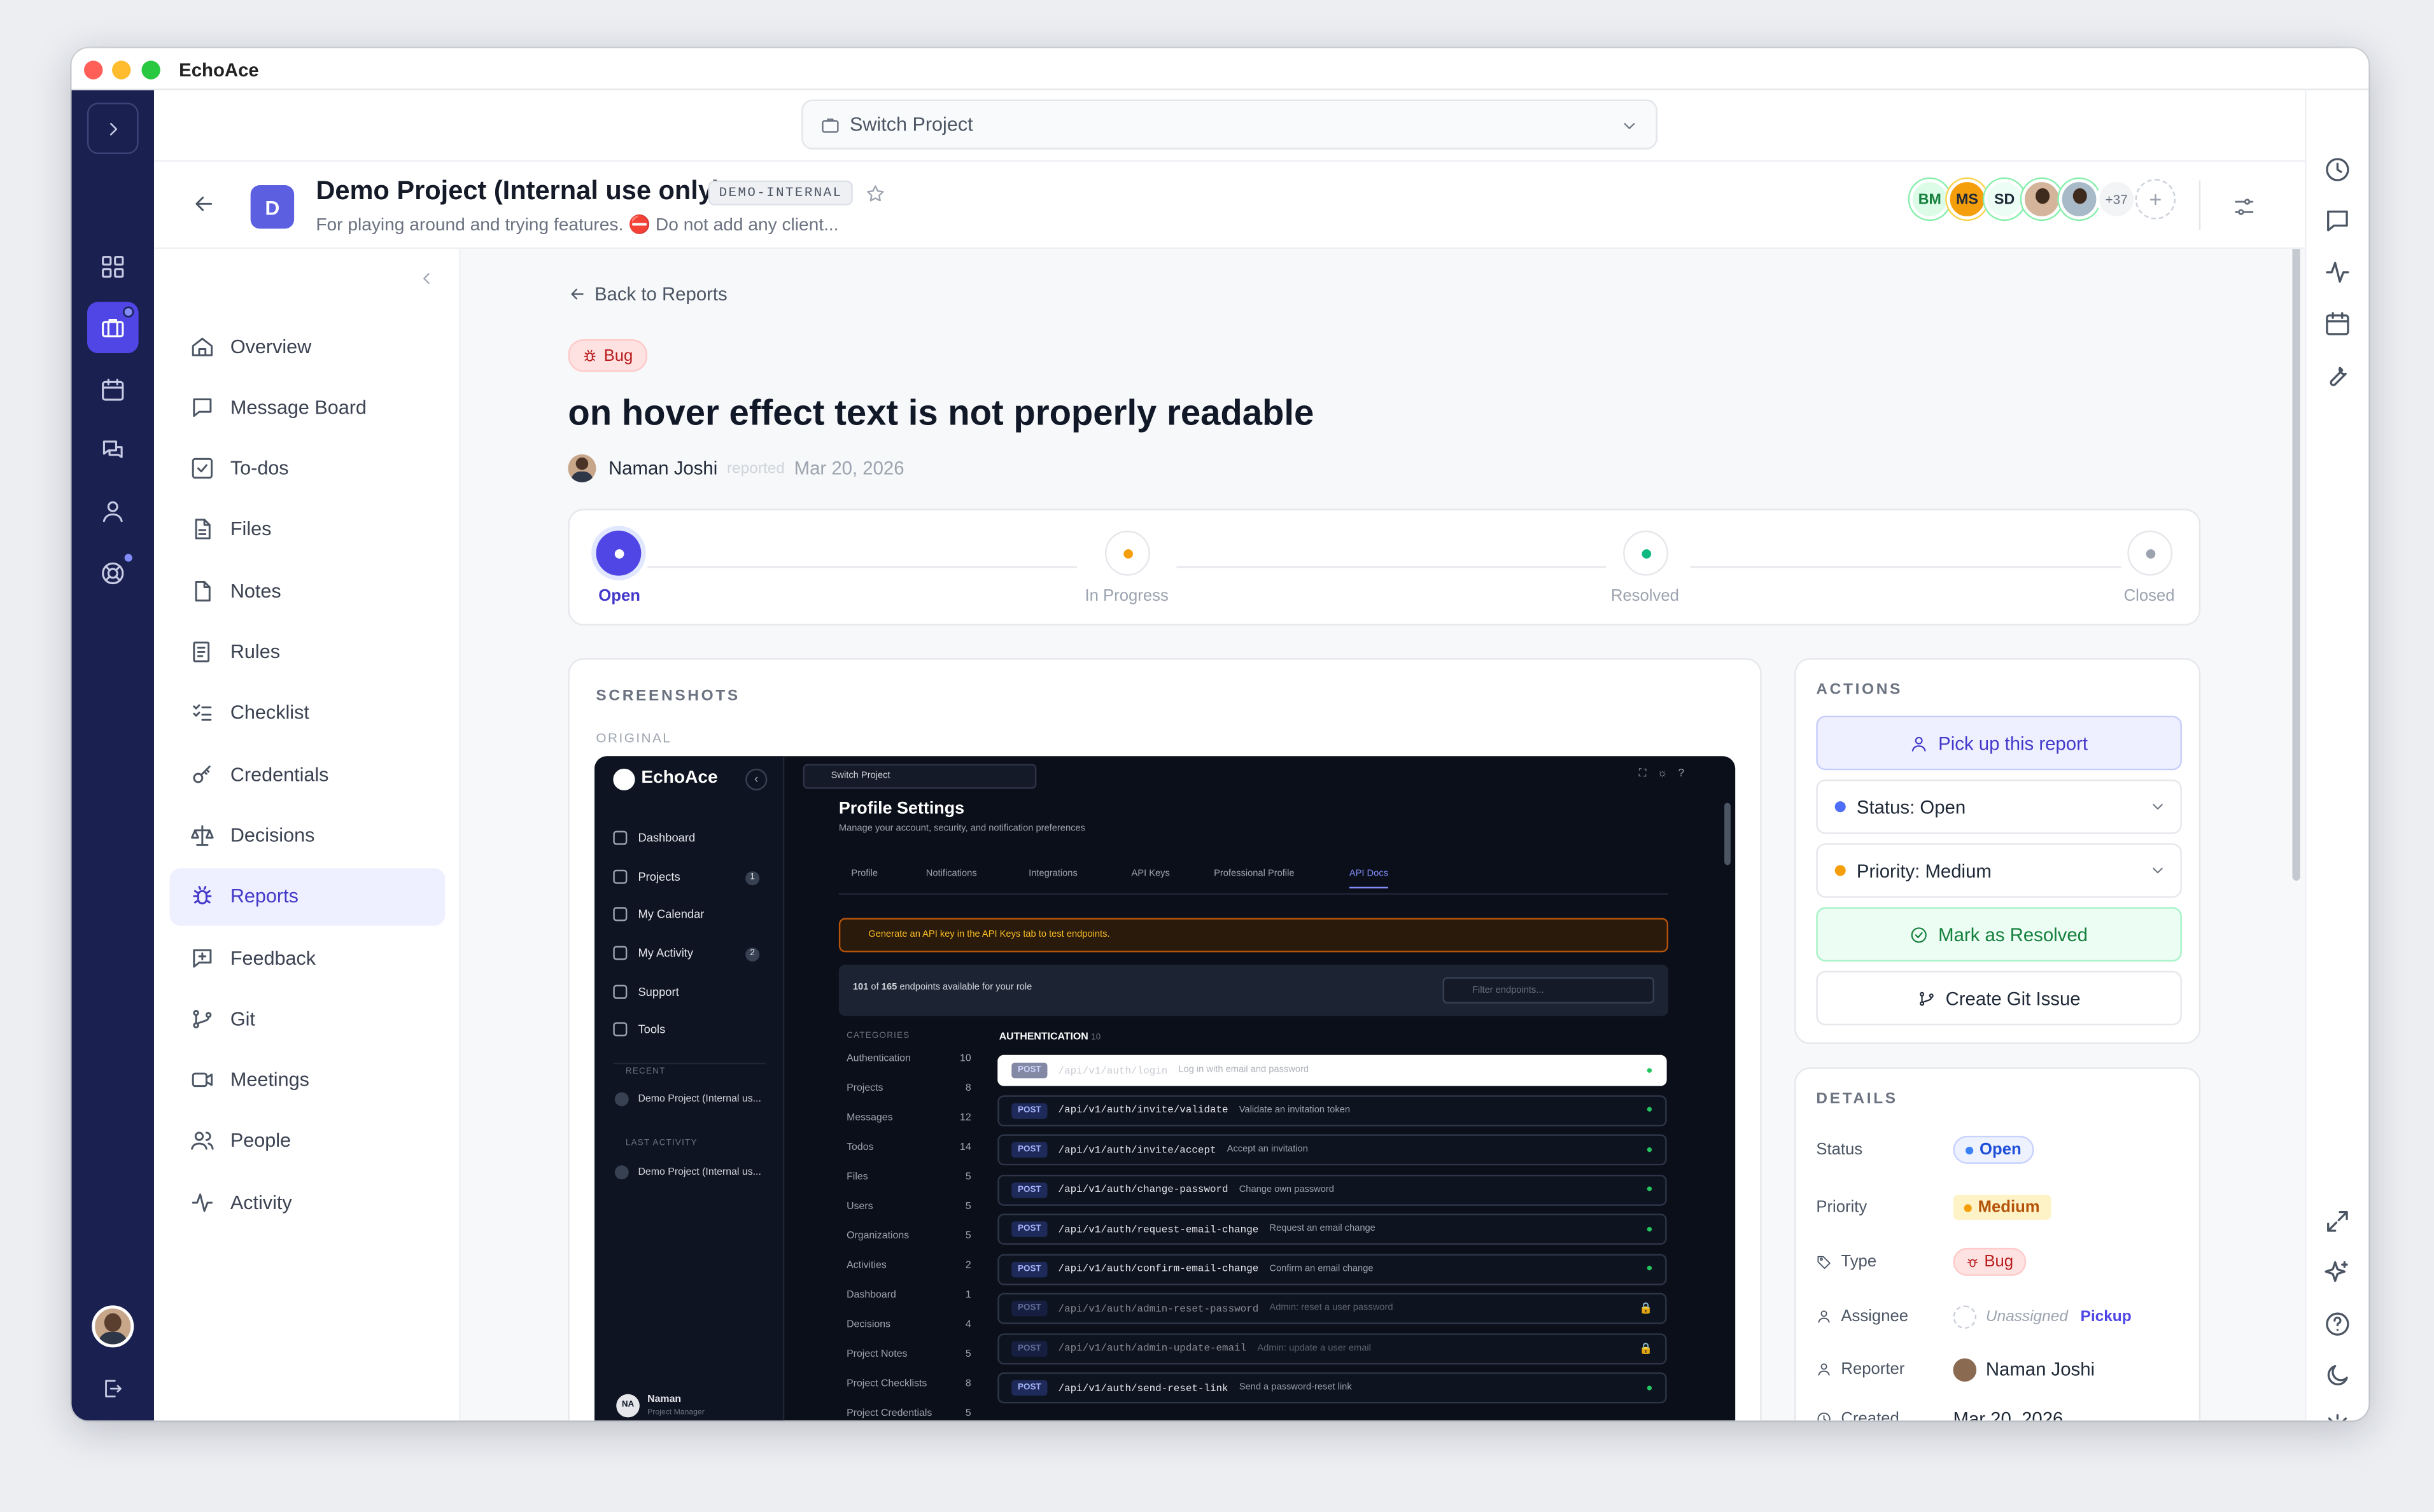 The height and width of the screenshot is (1512, 2434). Describe the element at coordinates (1999, 934) in the screenshot. I see `mark-resolved-button: Mark as Resolved` at that location.